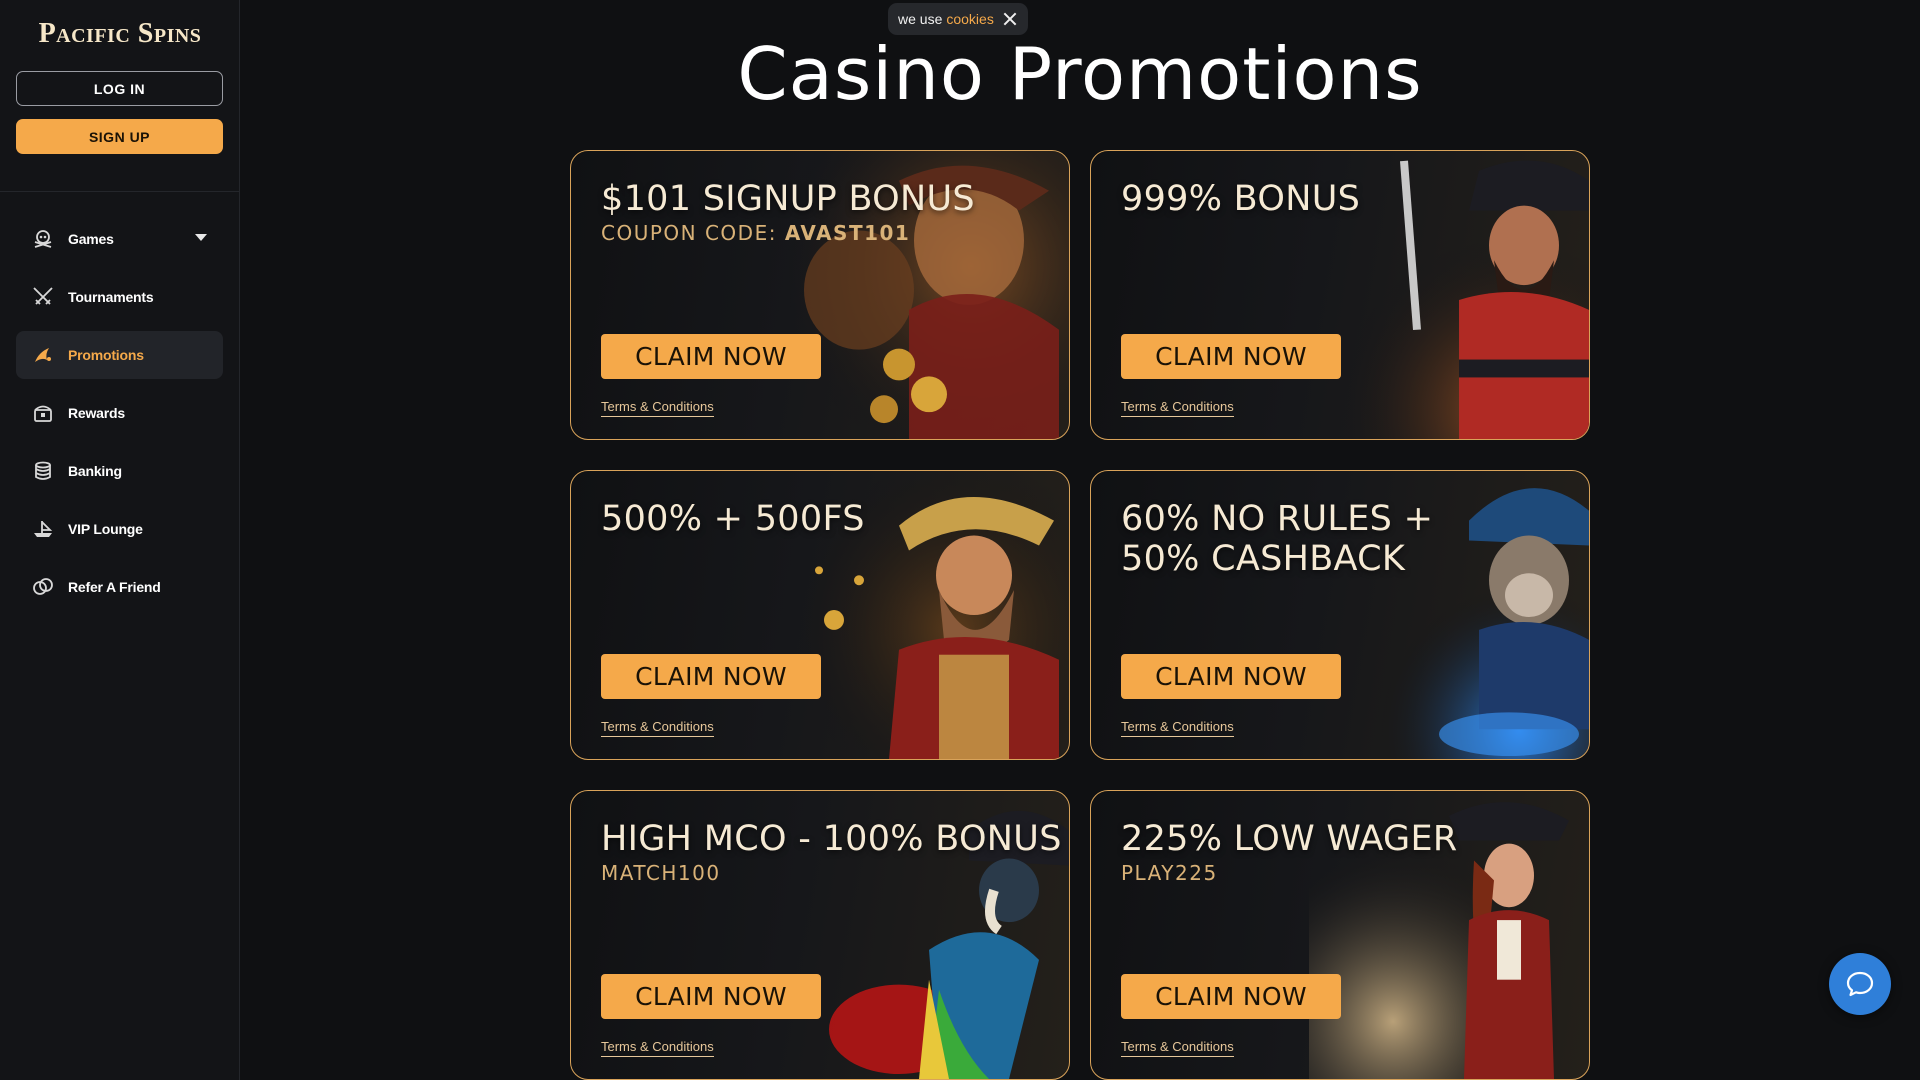  Describe the element at coordinates (105, 529) in the screenshot. I see `sidebar-item-label: VIP Lounge` at that location.